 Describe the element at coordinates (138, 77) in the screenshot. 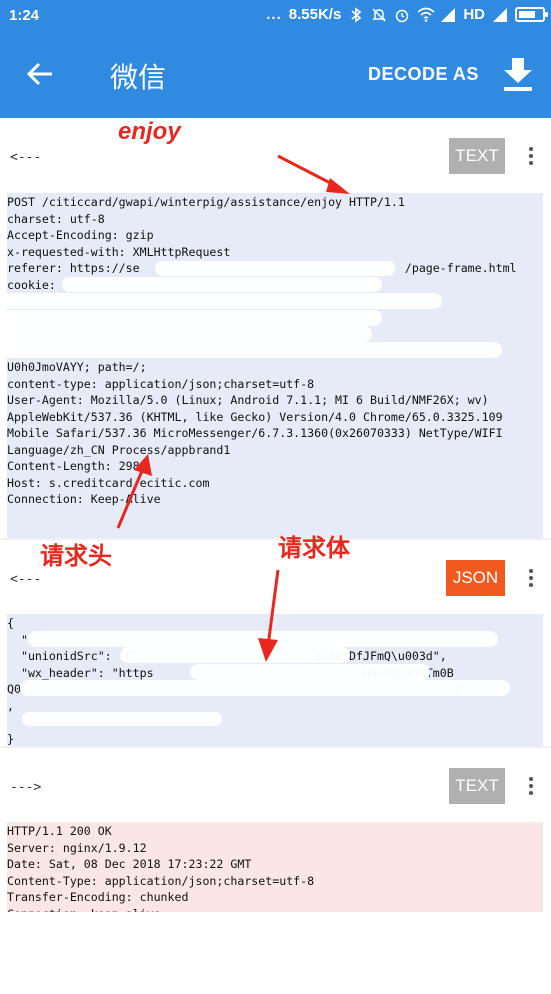

I see `page-title: 微信` at that location.